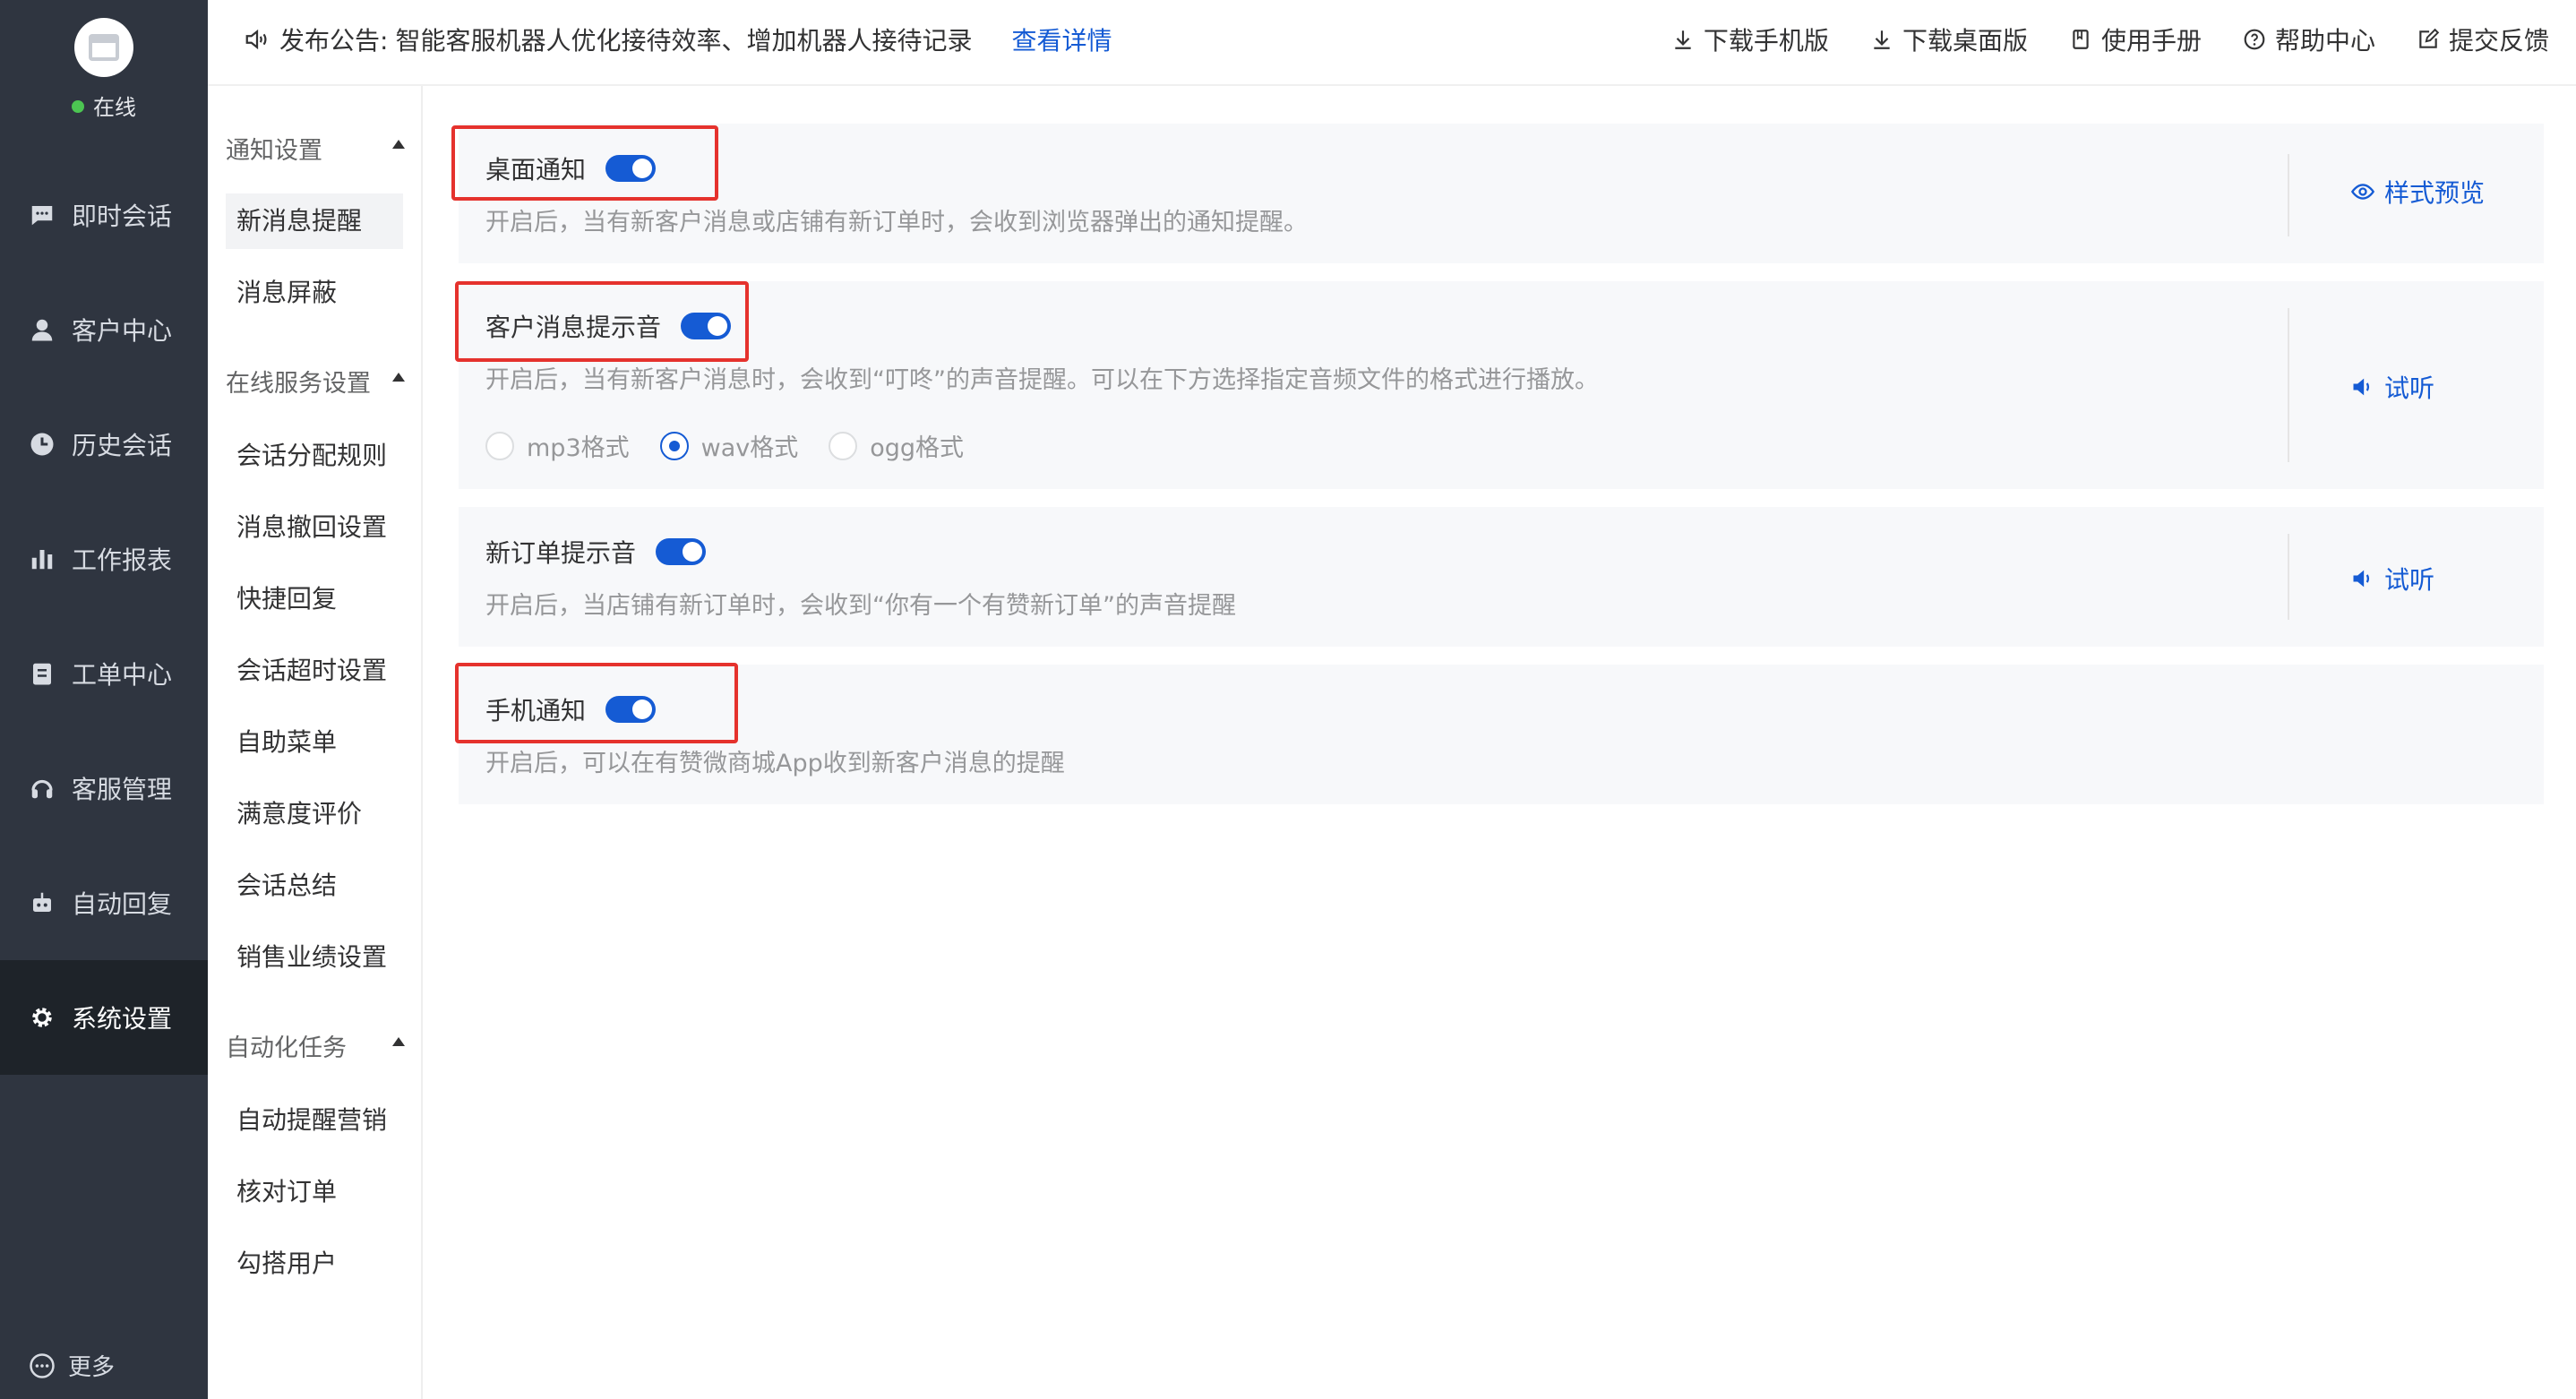  What do you see at coordinates (684, 41) in the screenshot?
I see `announcement-text: 智能客服机器人优化接待效率、增加机器人接待记录` at bounding box center [684, 41].